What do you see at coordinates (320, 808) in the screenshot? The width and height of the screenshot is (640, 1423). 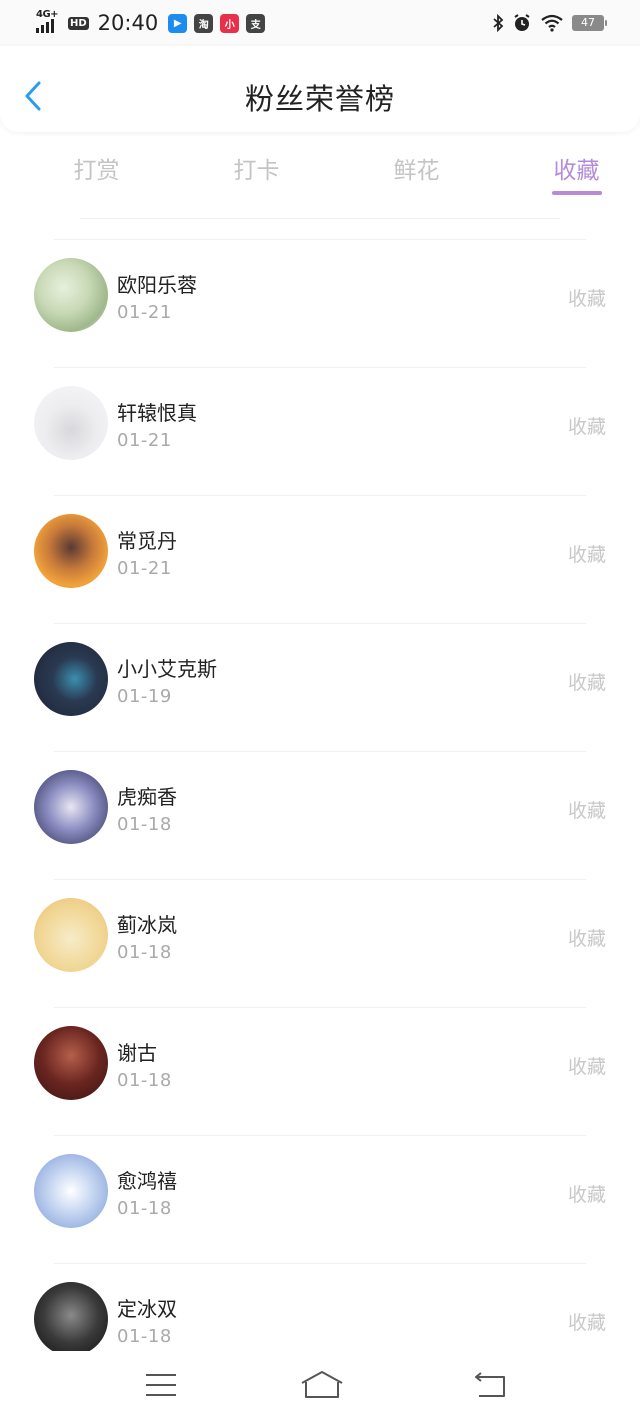 I see `list-item-content: 虎痴香 01-18 收藏` at bounding box center [320, 808].